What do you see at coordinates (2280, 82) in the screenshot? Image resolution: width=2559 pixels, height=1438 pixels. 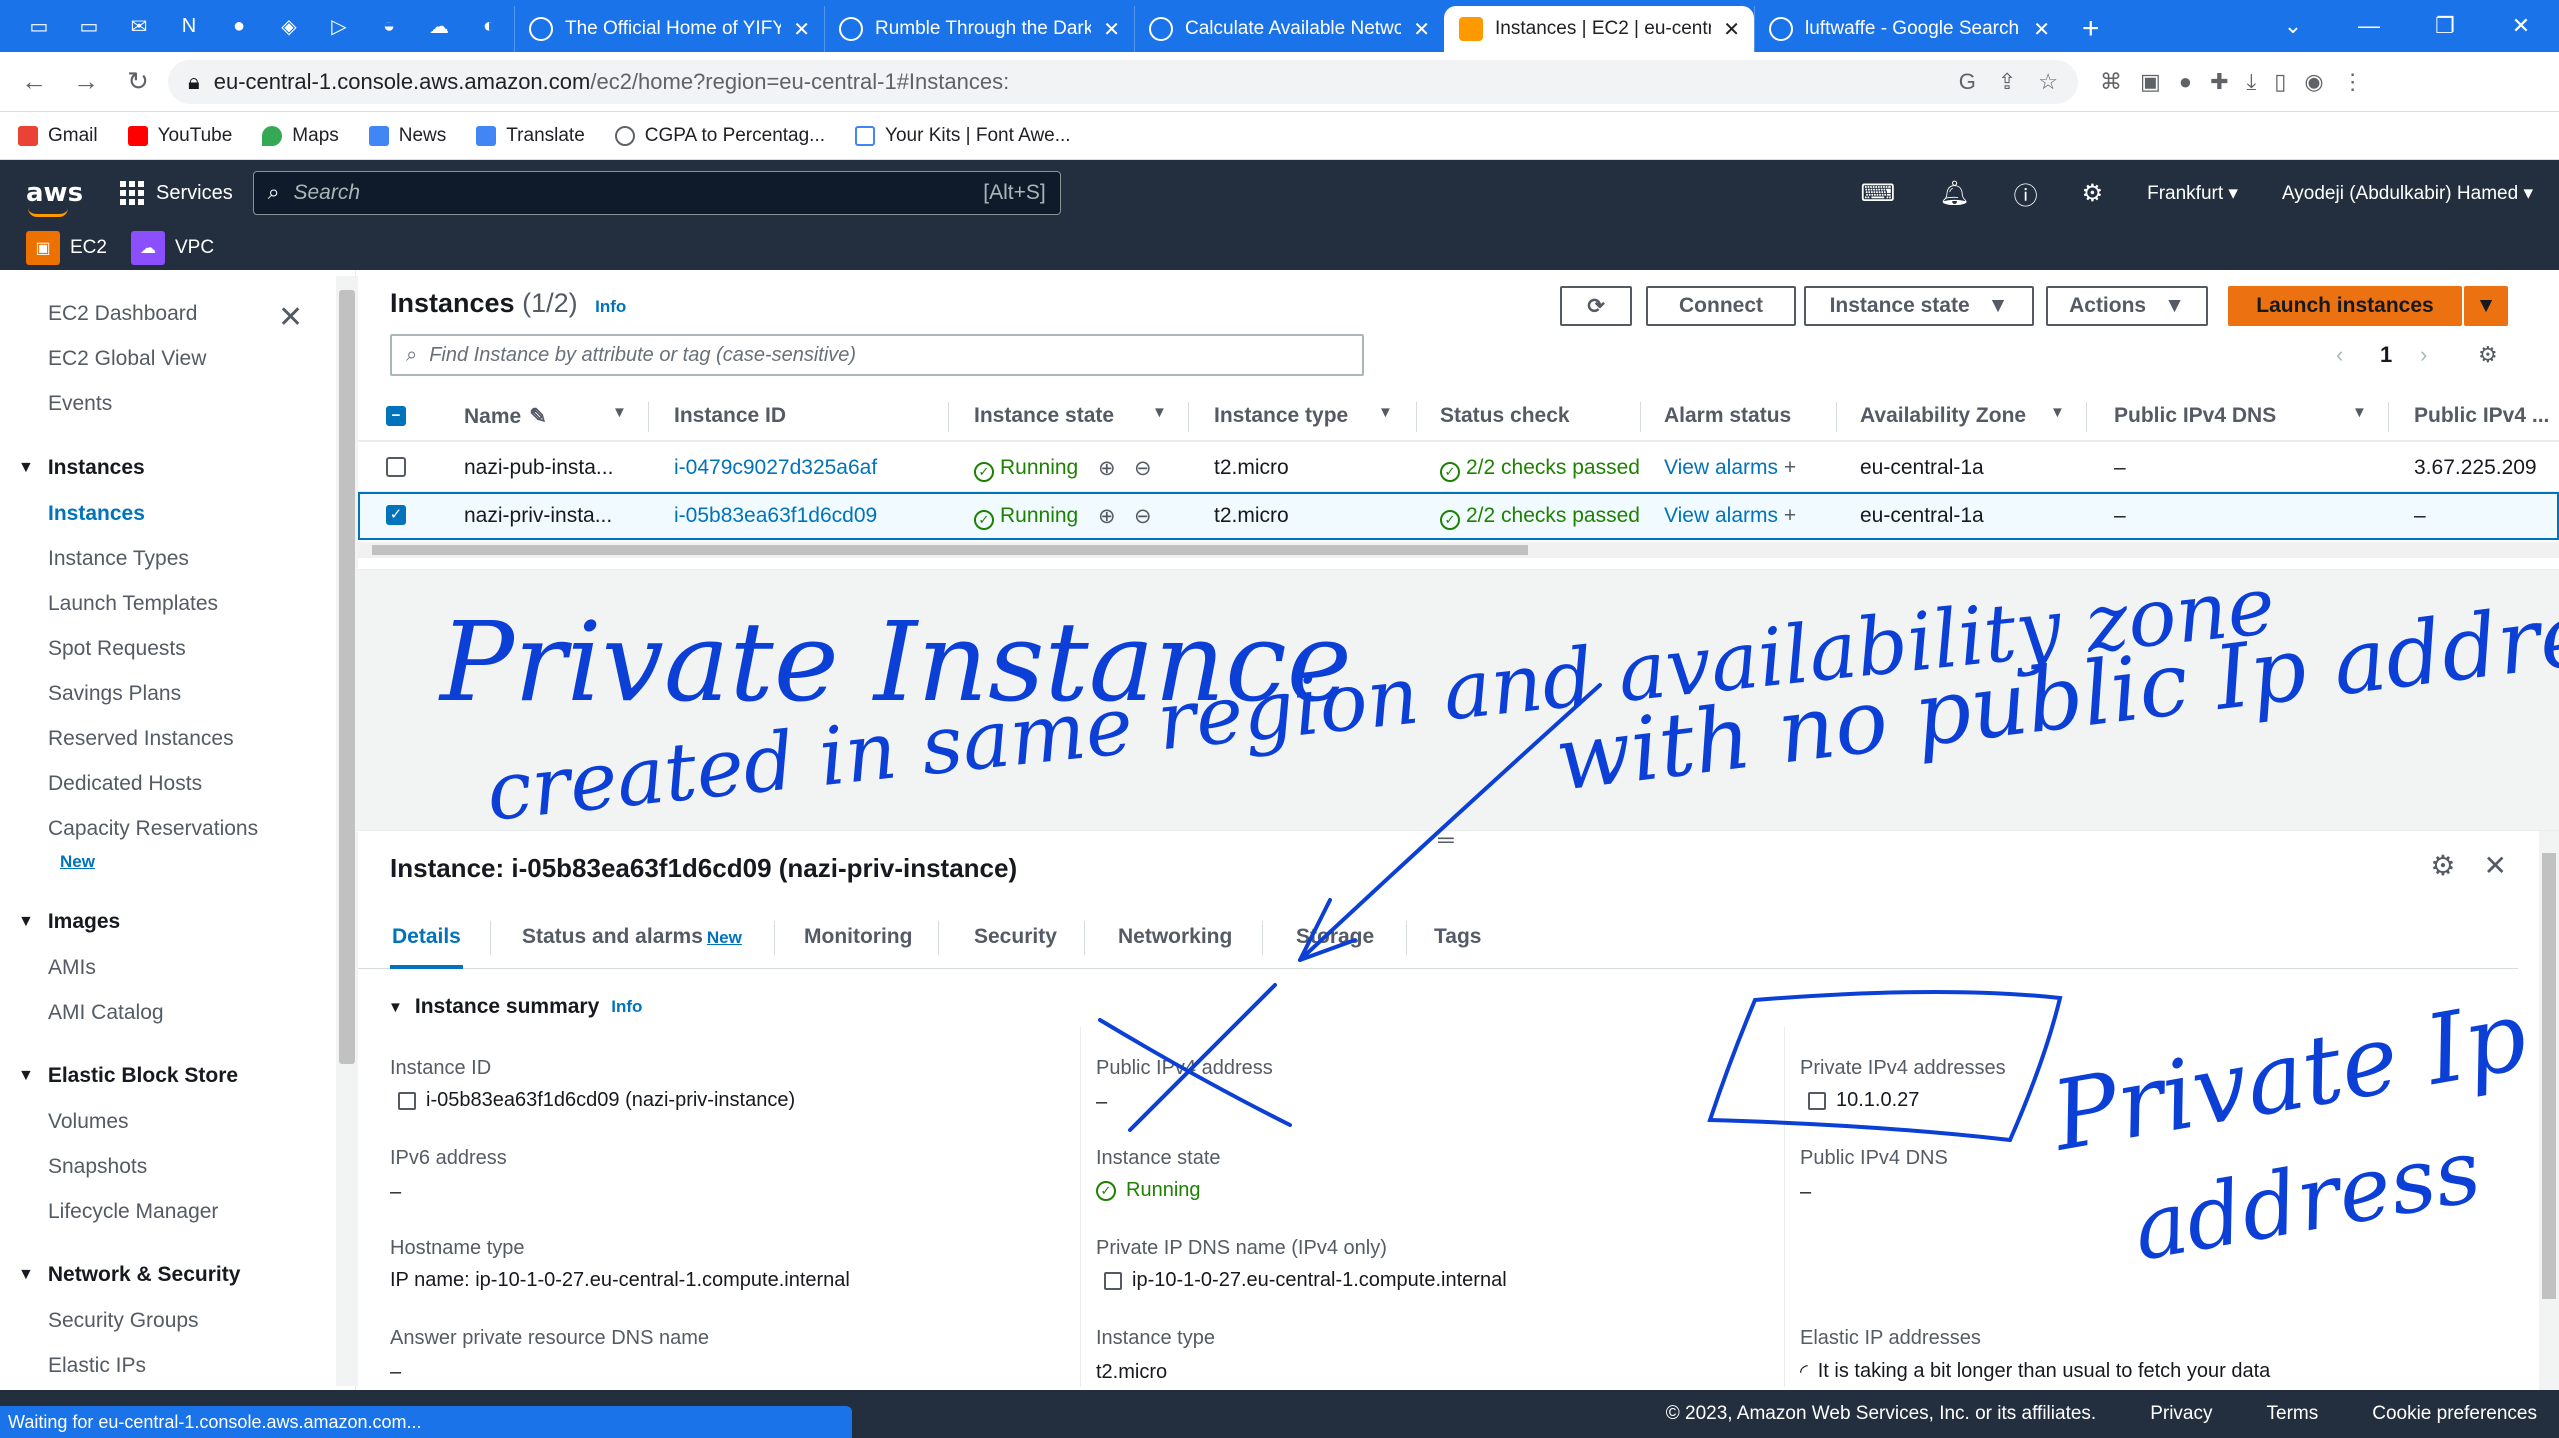 I see `side-panel-icon: ▯` at bounding box center [2280, 82].